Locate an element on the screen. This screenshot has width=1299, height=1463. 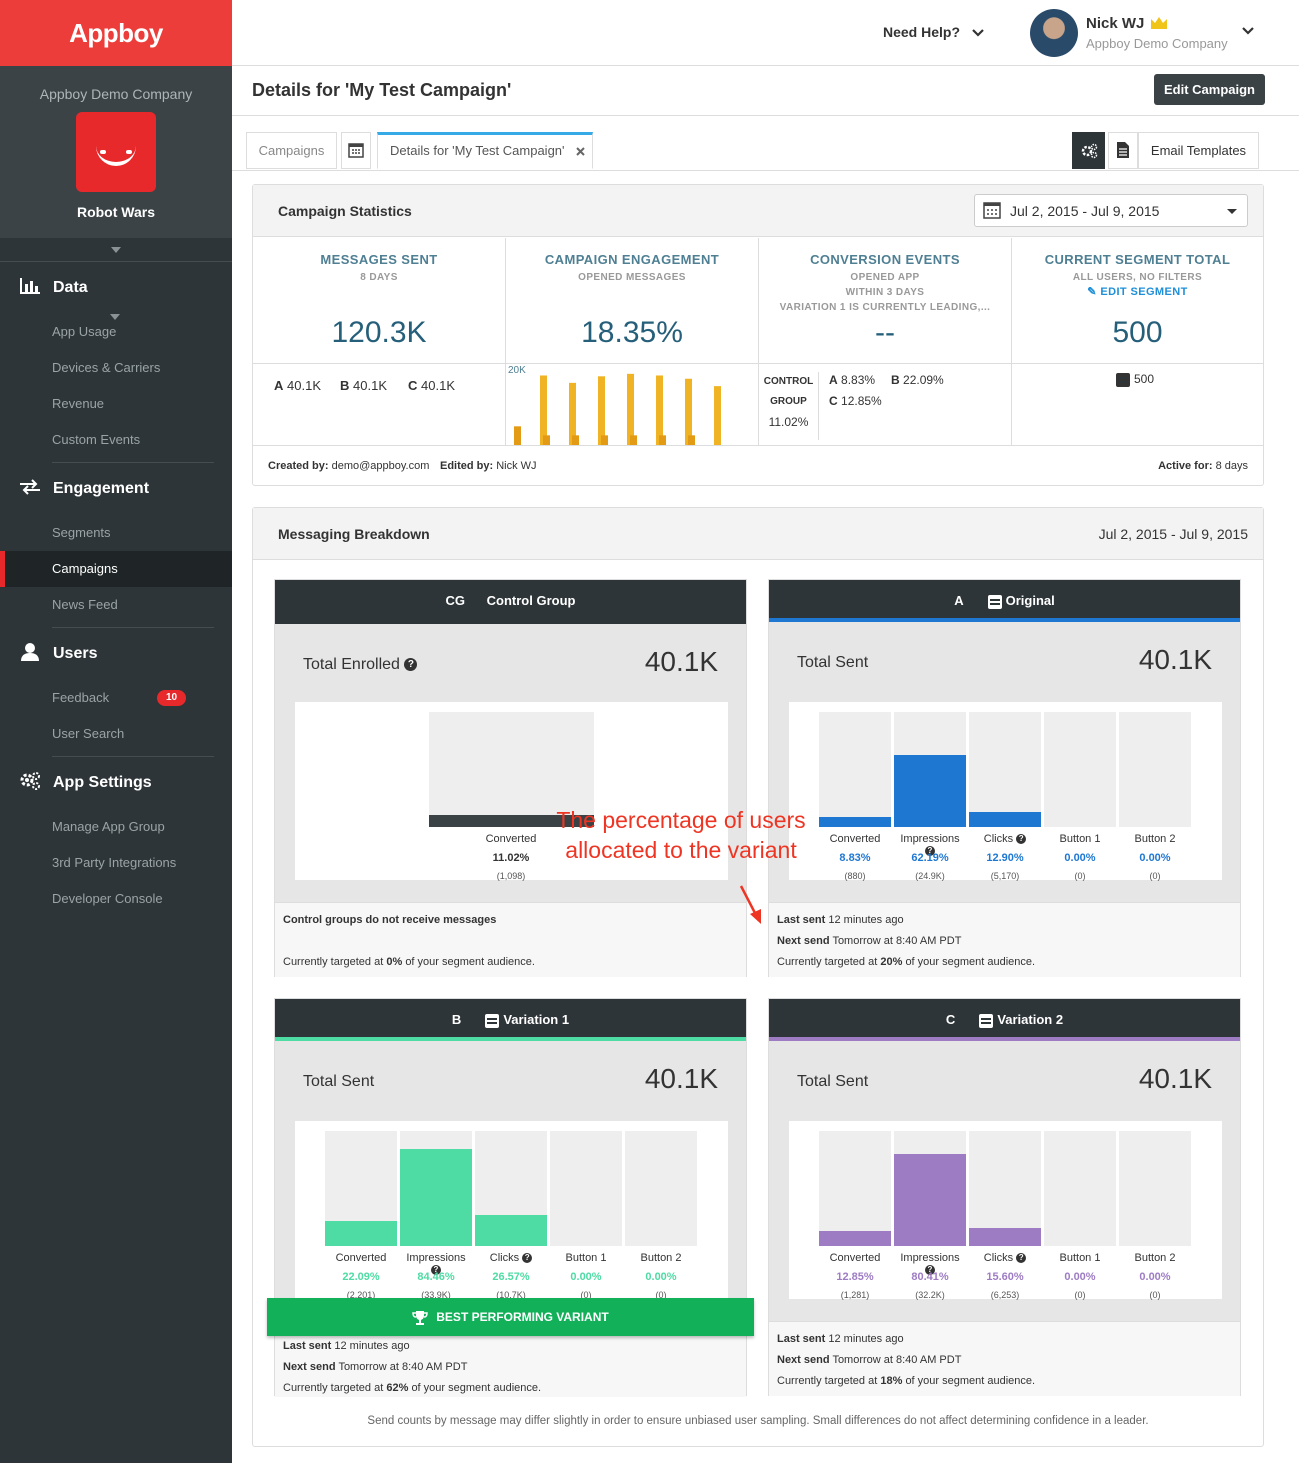
app-switcher-caret-bar is located at coordinates (116, 250).